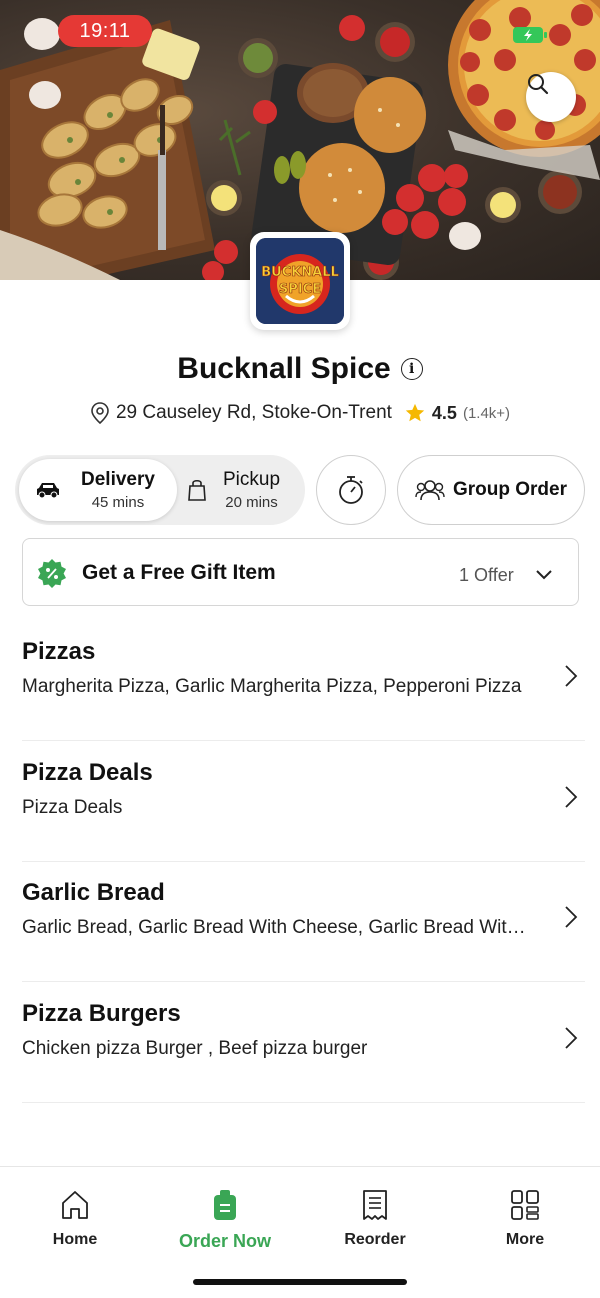 Image resolution: width=600 pixels, height=1298 pixels. I want to click on delivery-time: 45 mins, so click(118, 502).